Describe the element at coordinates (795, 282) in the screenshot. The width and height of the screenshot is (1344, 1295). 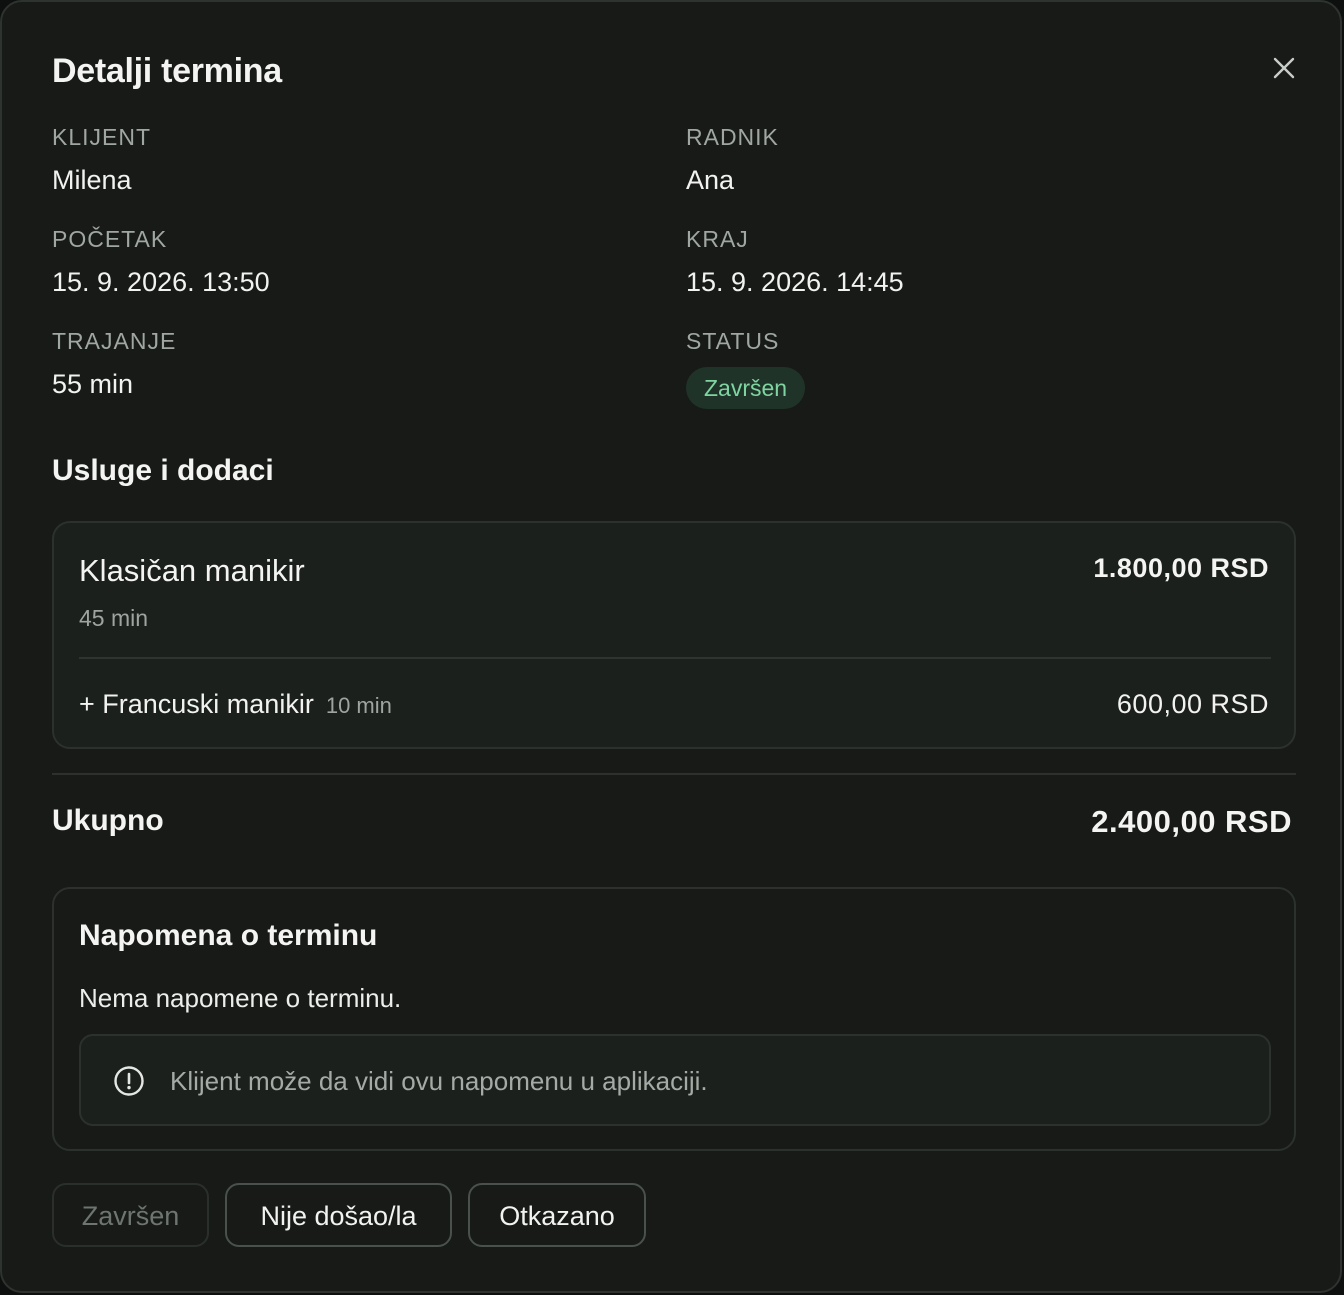
I see `end-value: 15. 9. 2026. 14:45` at that location.